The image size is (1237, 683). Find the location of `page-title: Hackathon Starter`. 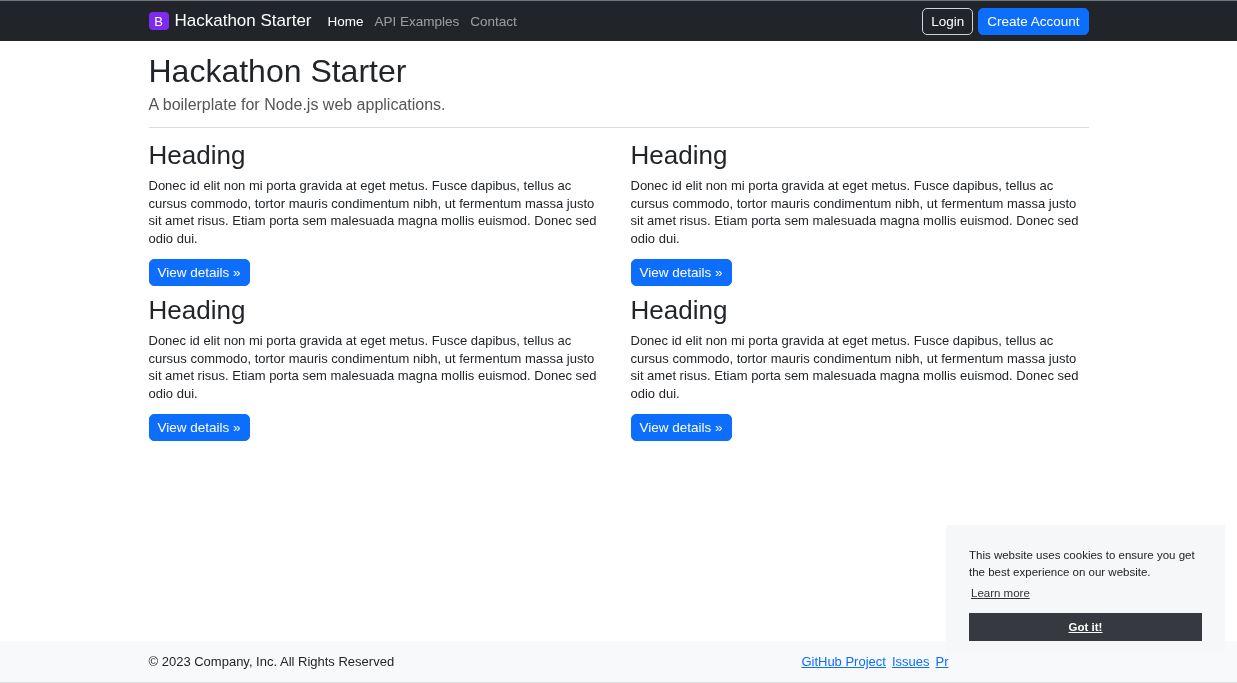

page-title: Hackathon Starter is located at coordinates (278, 71).